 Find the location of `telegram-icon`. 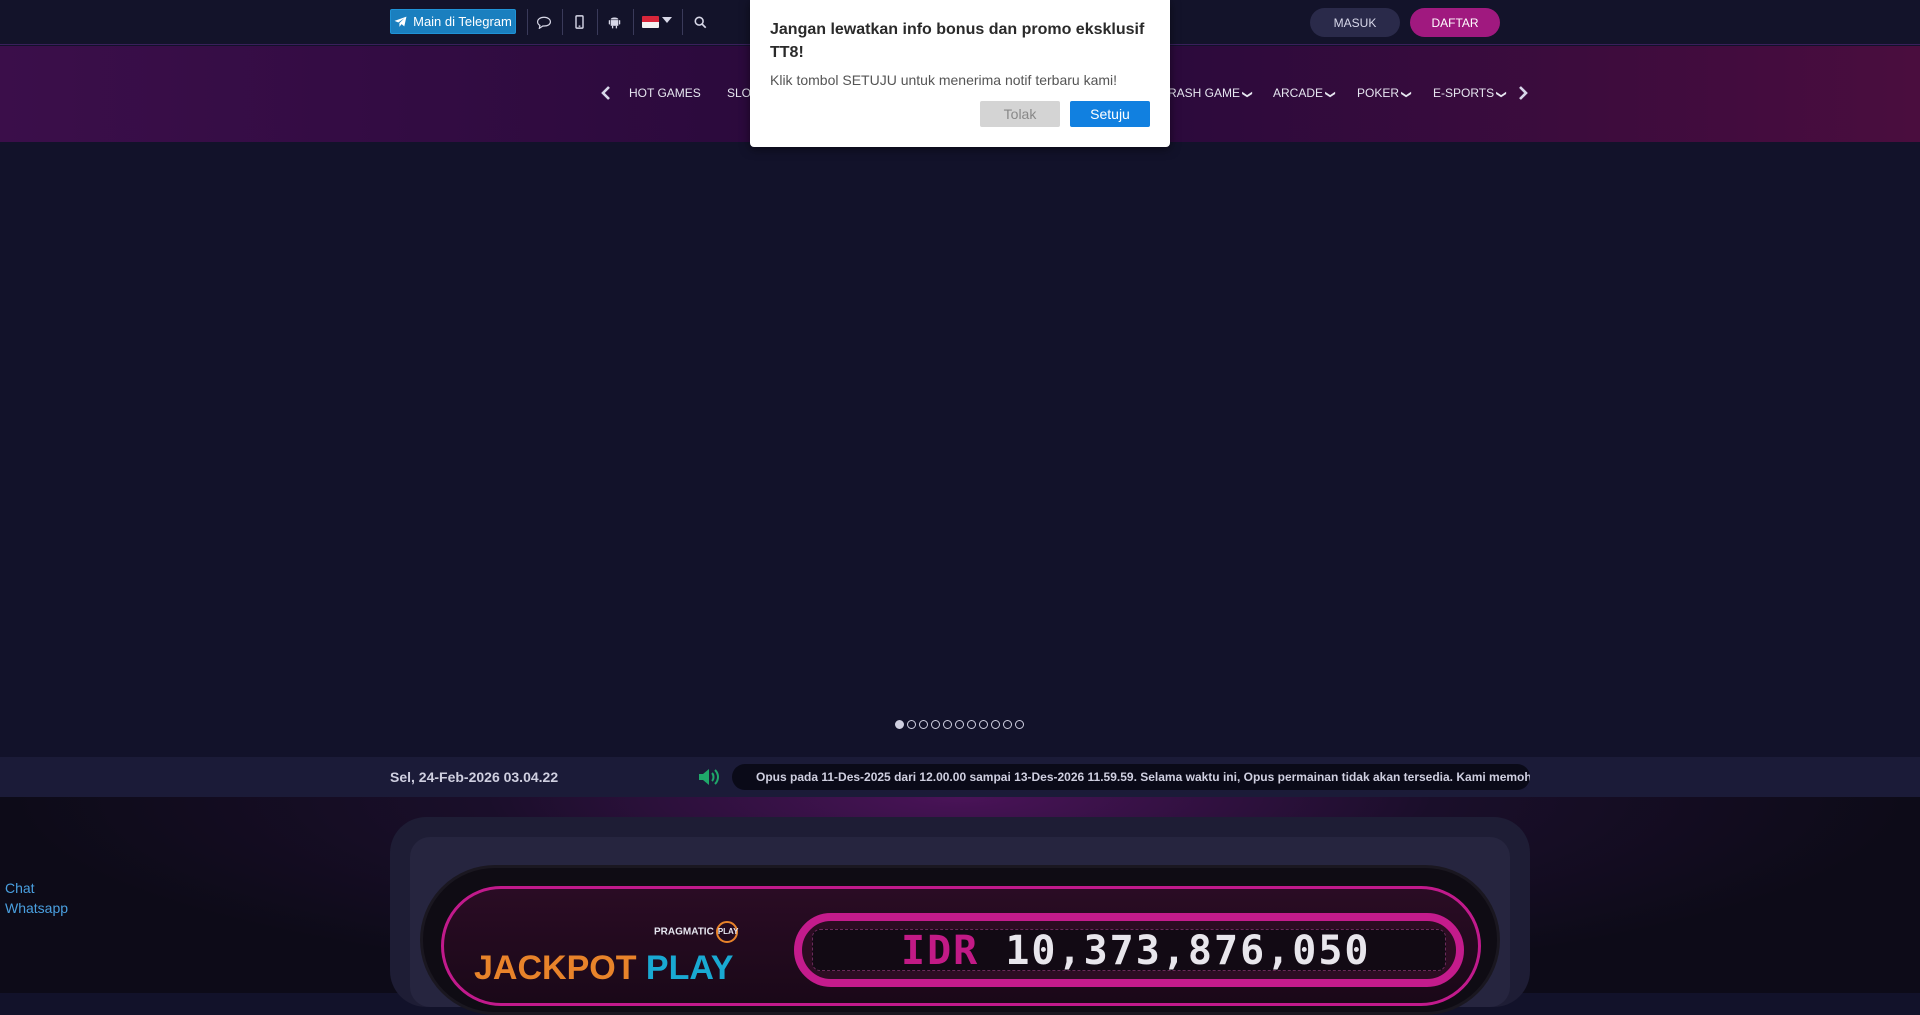

telegram-icon is located at coordinates (400, 21).